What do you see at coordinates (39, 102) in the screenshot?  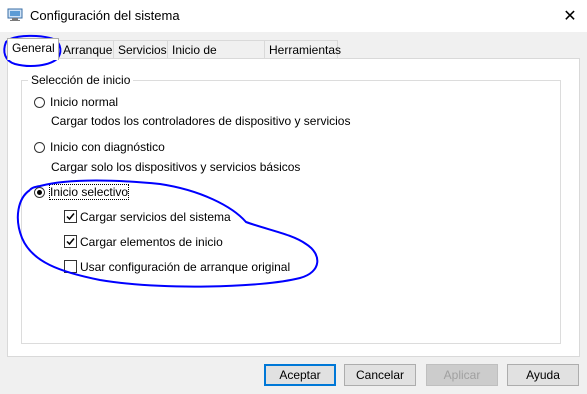 I see `normal-startup-radio` at bounding box center [39, 102].